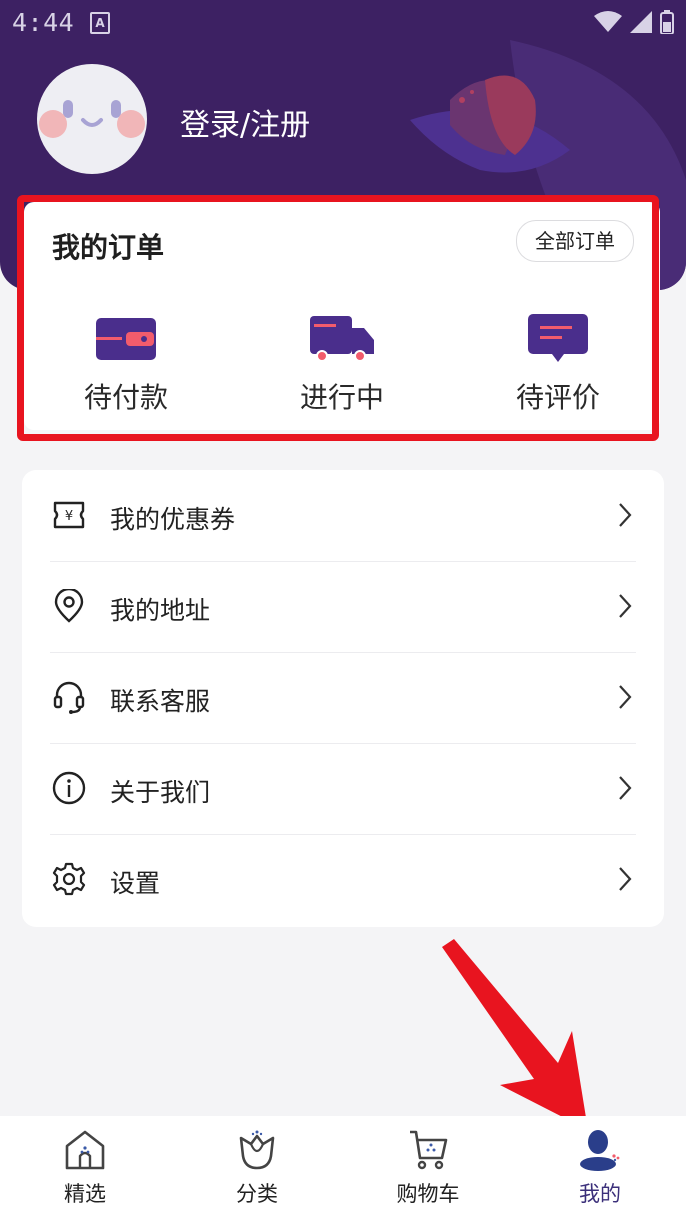 The height and width of the screenshot is (1220, 686). Describe the element at coordinates (69, 697) in the screenshot. I see `headset-icon` at that location.